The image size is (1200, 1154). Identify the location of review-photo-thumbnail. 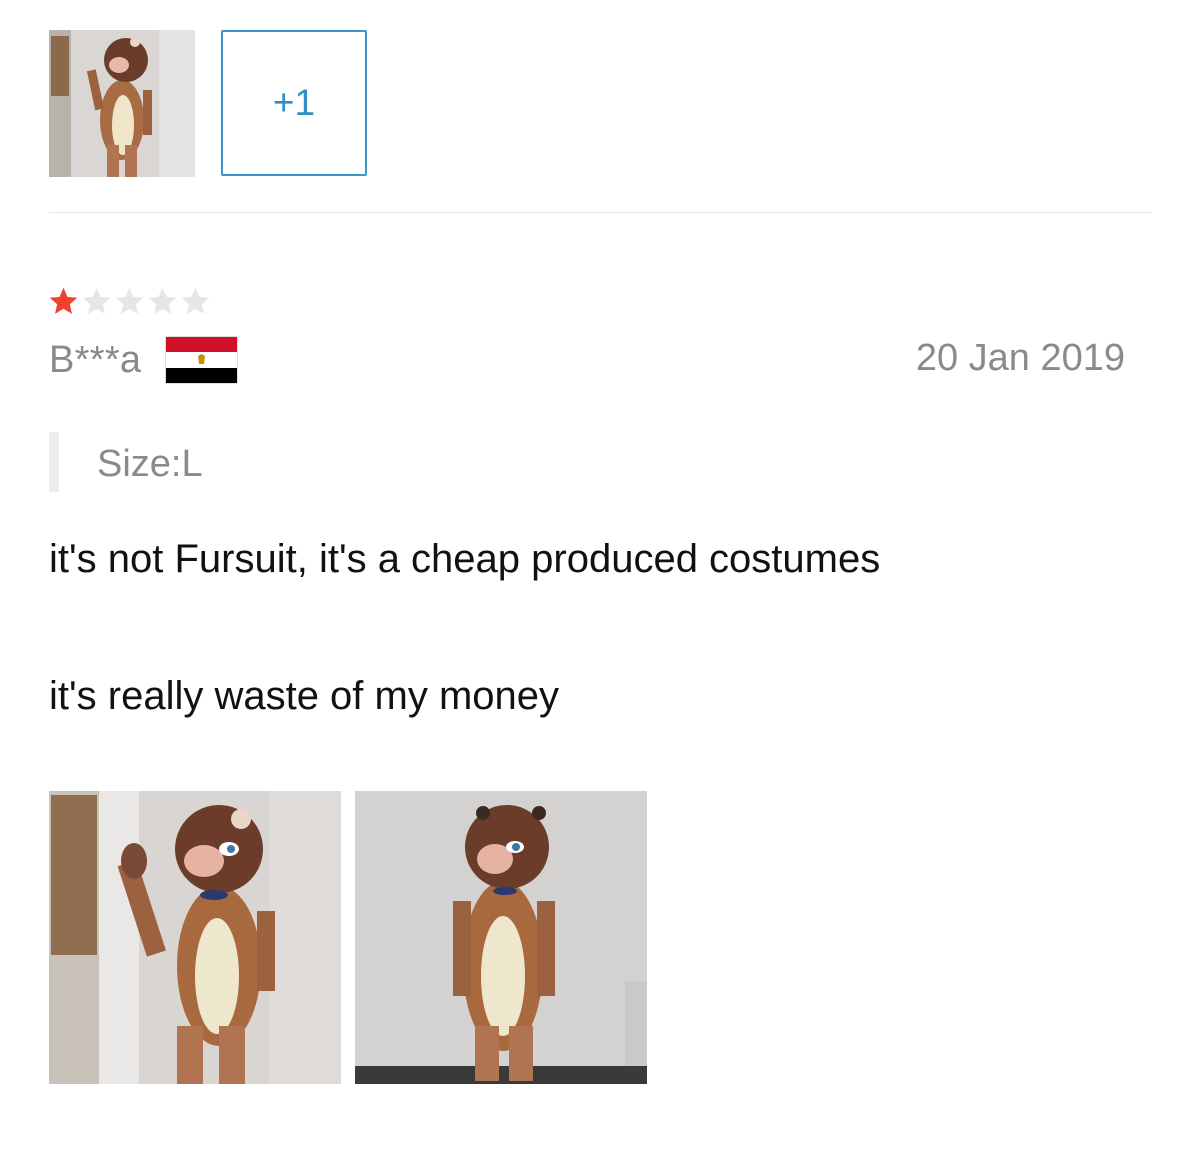
(122, 103).